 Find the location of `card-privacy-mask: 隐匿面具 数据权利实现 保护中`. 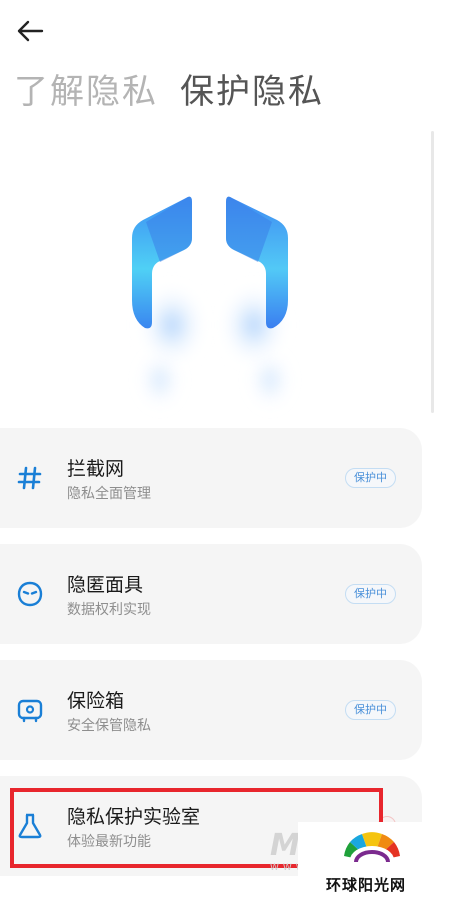

card-privacy-mask: 隐匿面具 数据权利实现 保护中 is located at coordinates (211, 594).